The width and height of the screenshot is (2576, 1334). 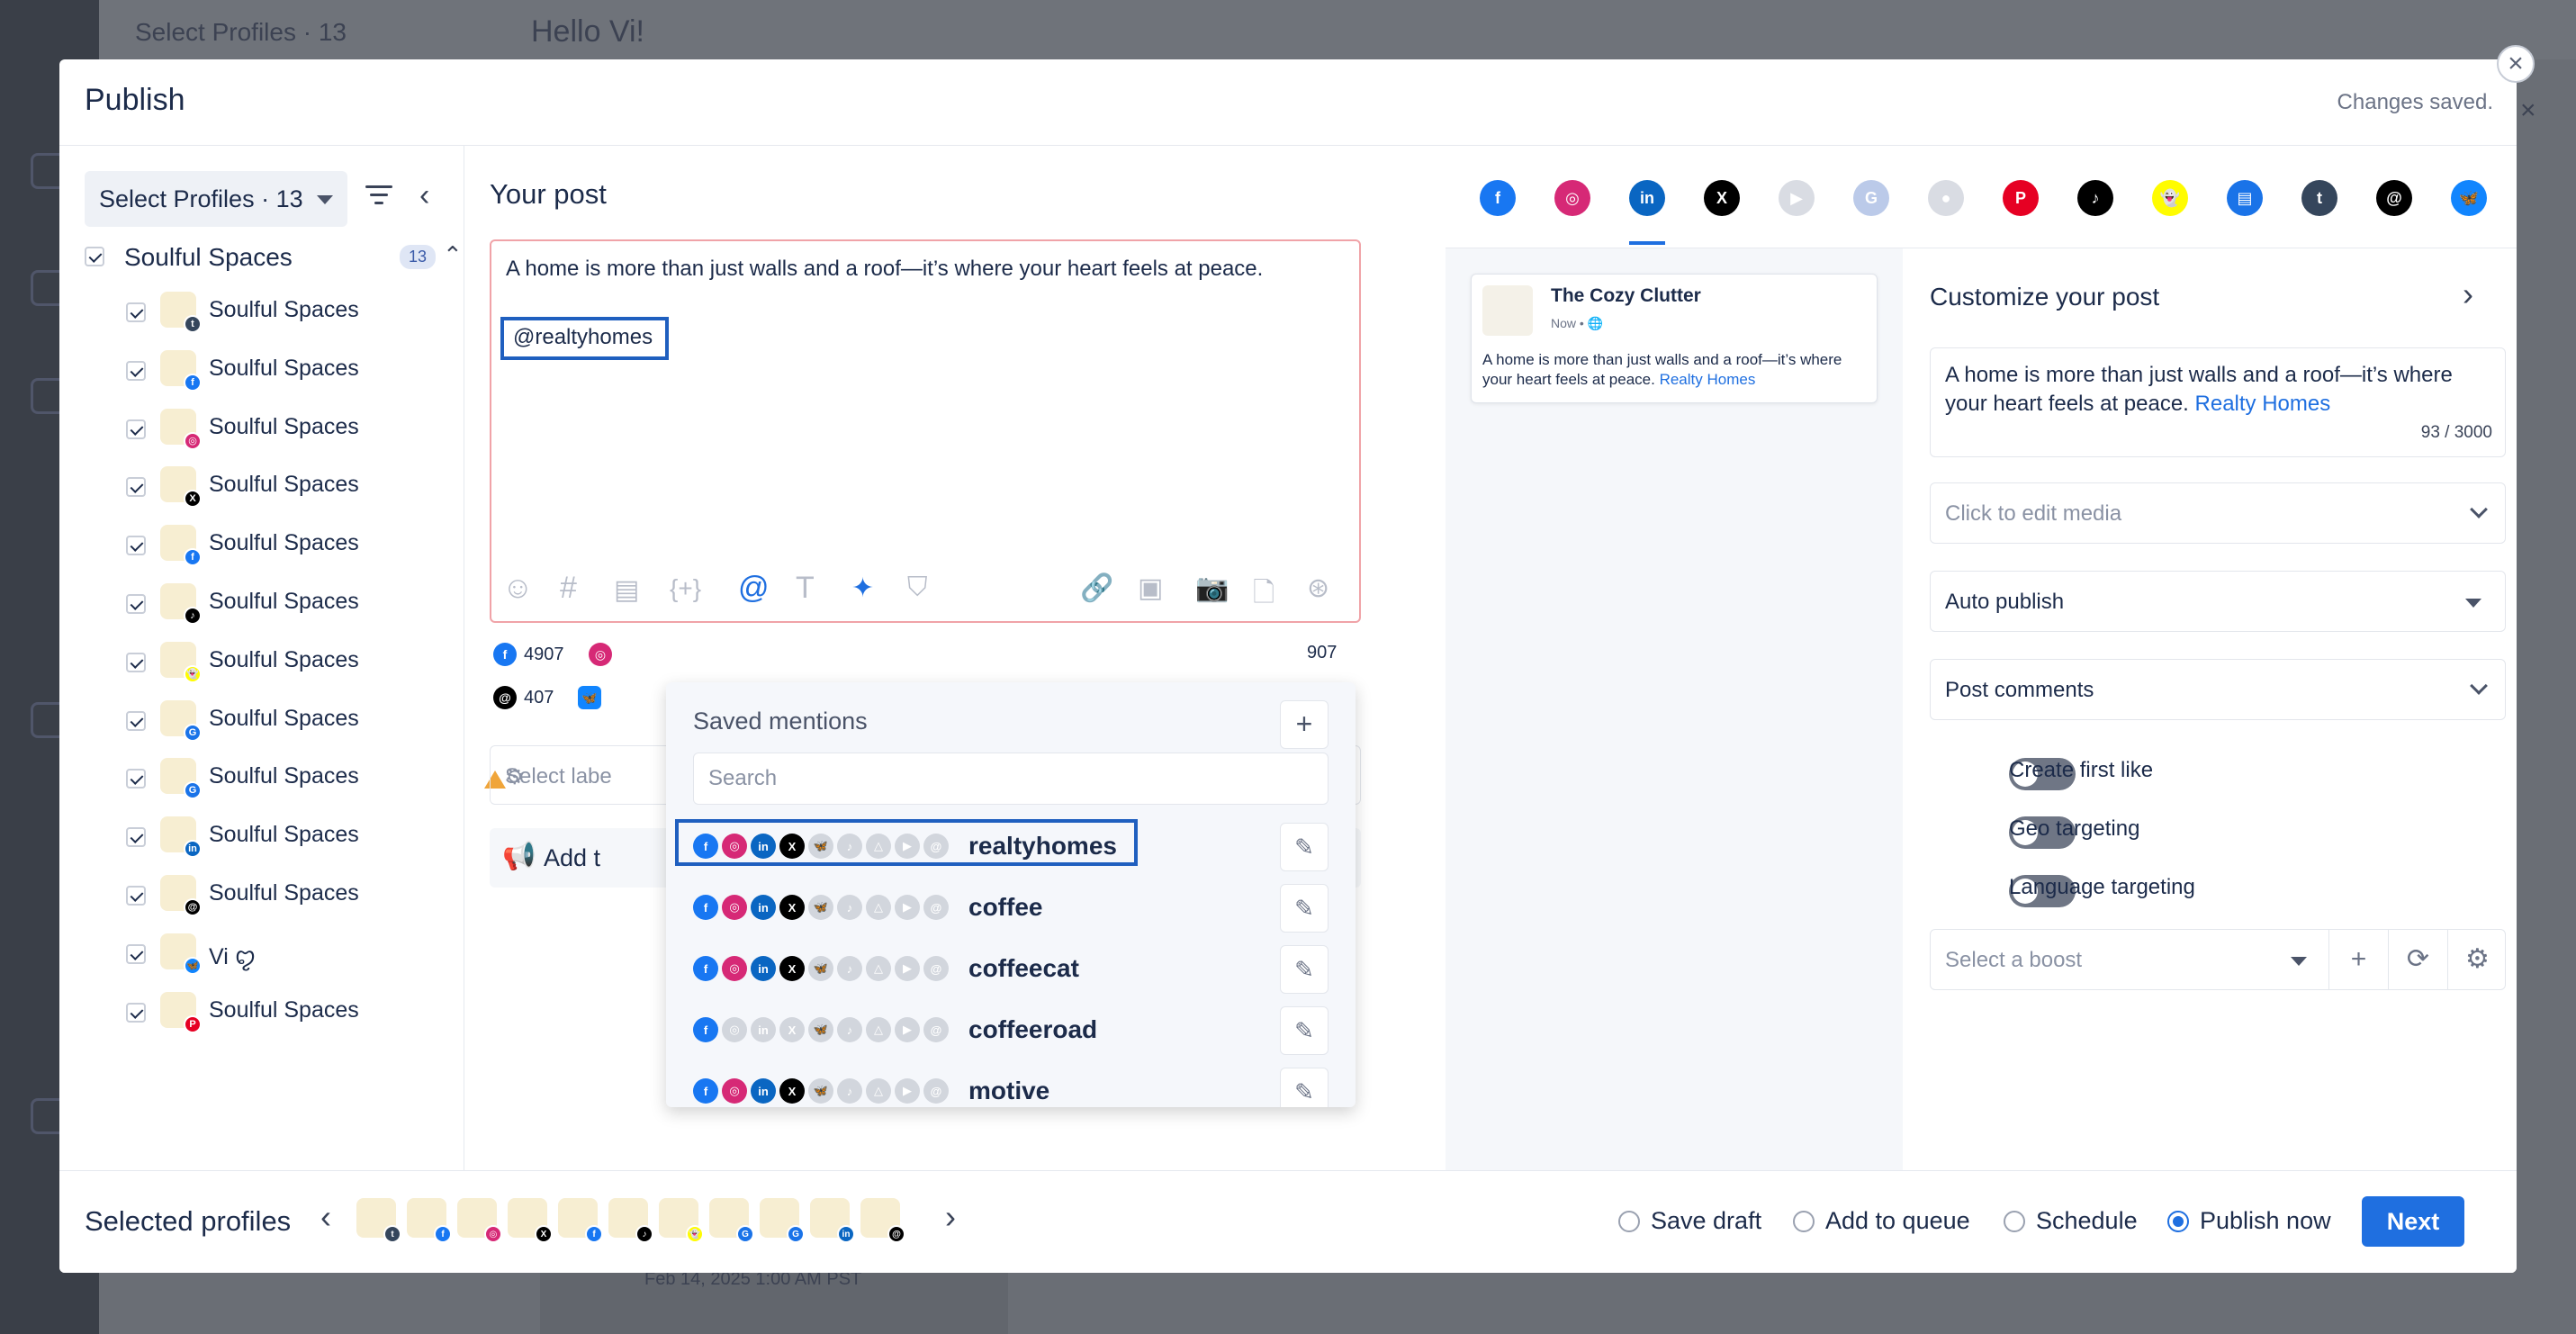 I want to click on emoji-icon: ☺, so click(x=518, y=588).